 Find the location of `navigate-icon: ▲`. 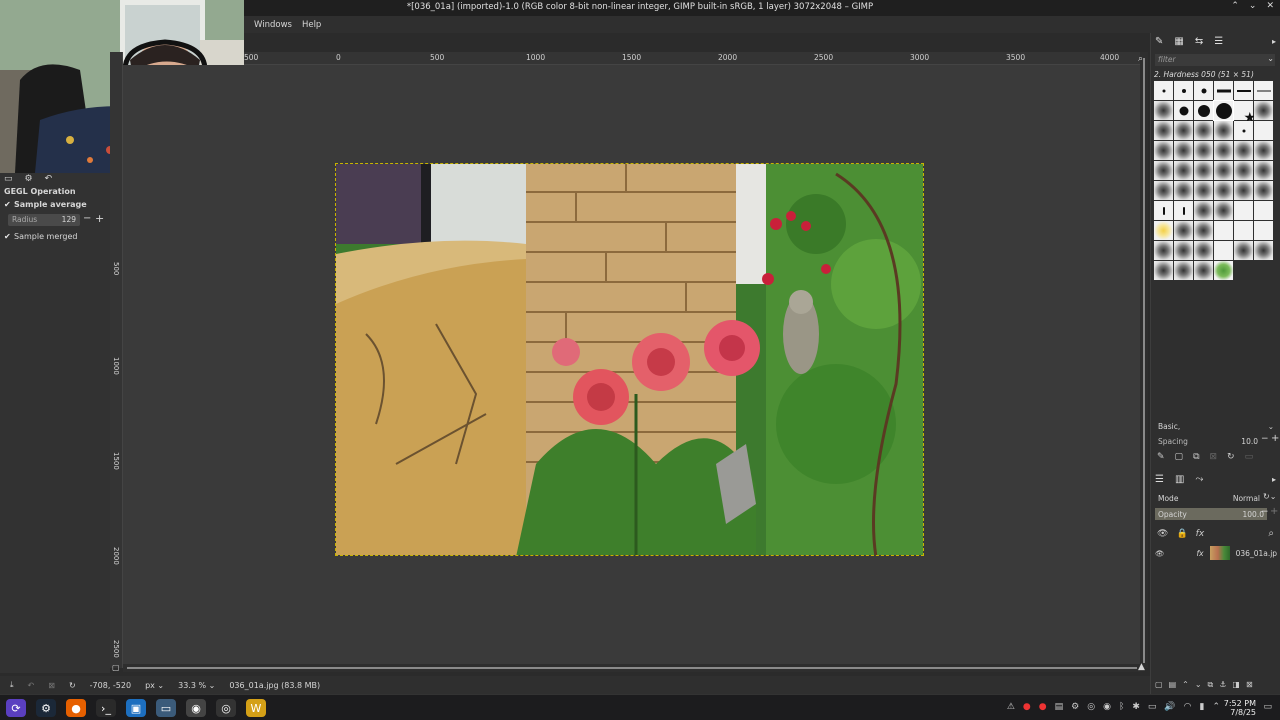

navigate-icon: ▲ is located at coordinates (1141, 667).